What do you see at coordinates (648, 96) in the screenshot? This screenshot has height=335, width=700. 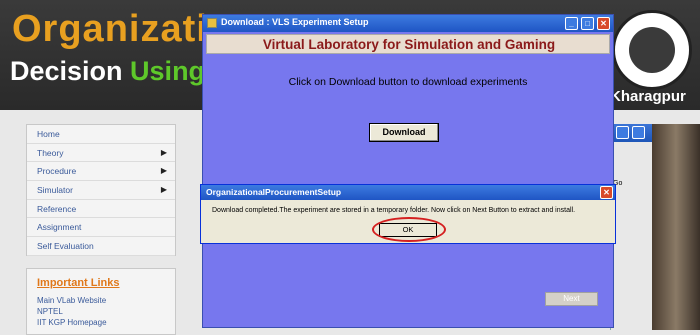 I see `institute-name: Kharagpur` at bounding box center [648, 96].